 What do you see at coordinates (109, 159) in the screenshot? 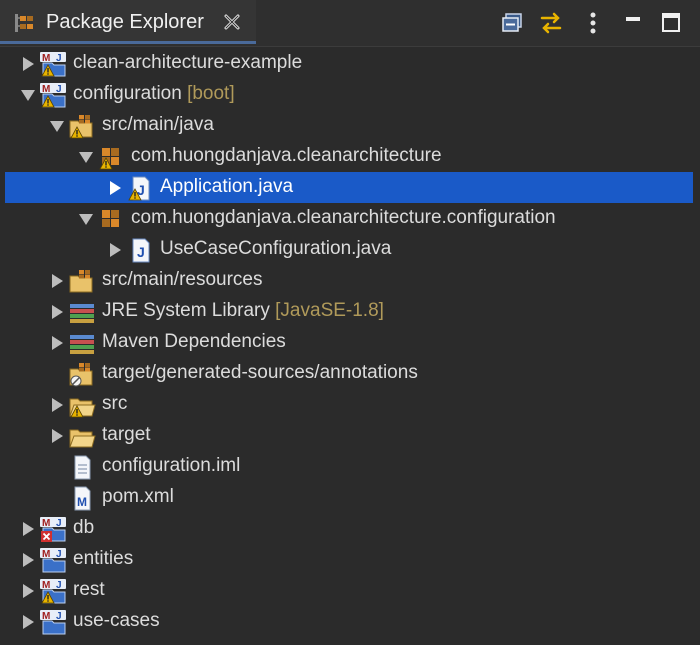
I see `package-warning-icon` at bounding box center [109, 159].